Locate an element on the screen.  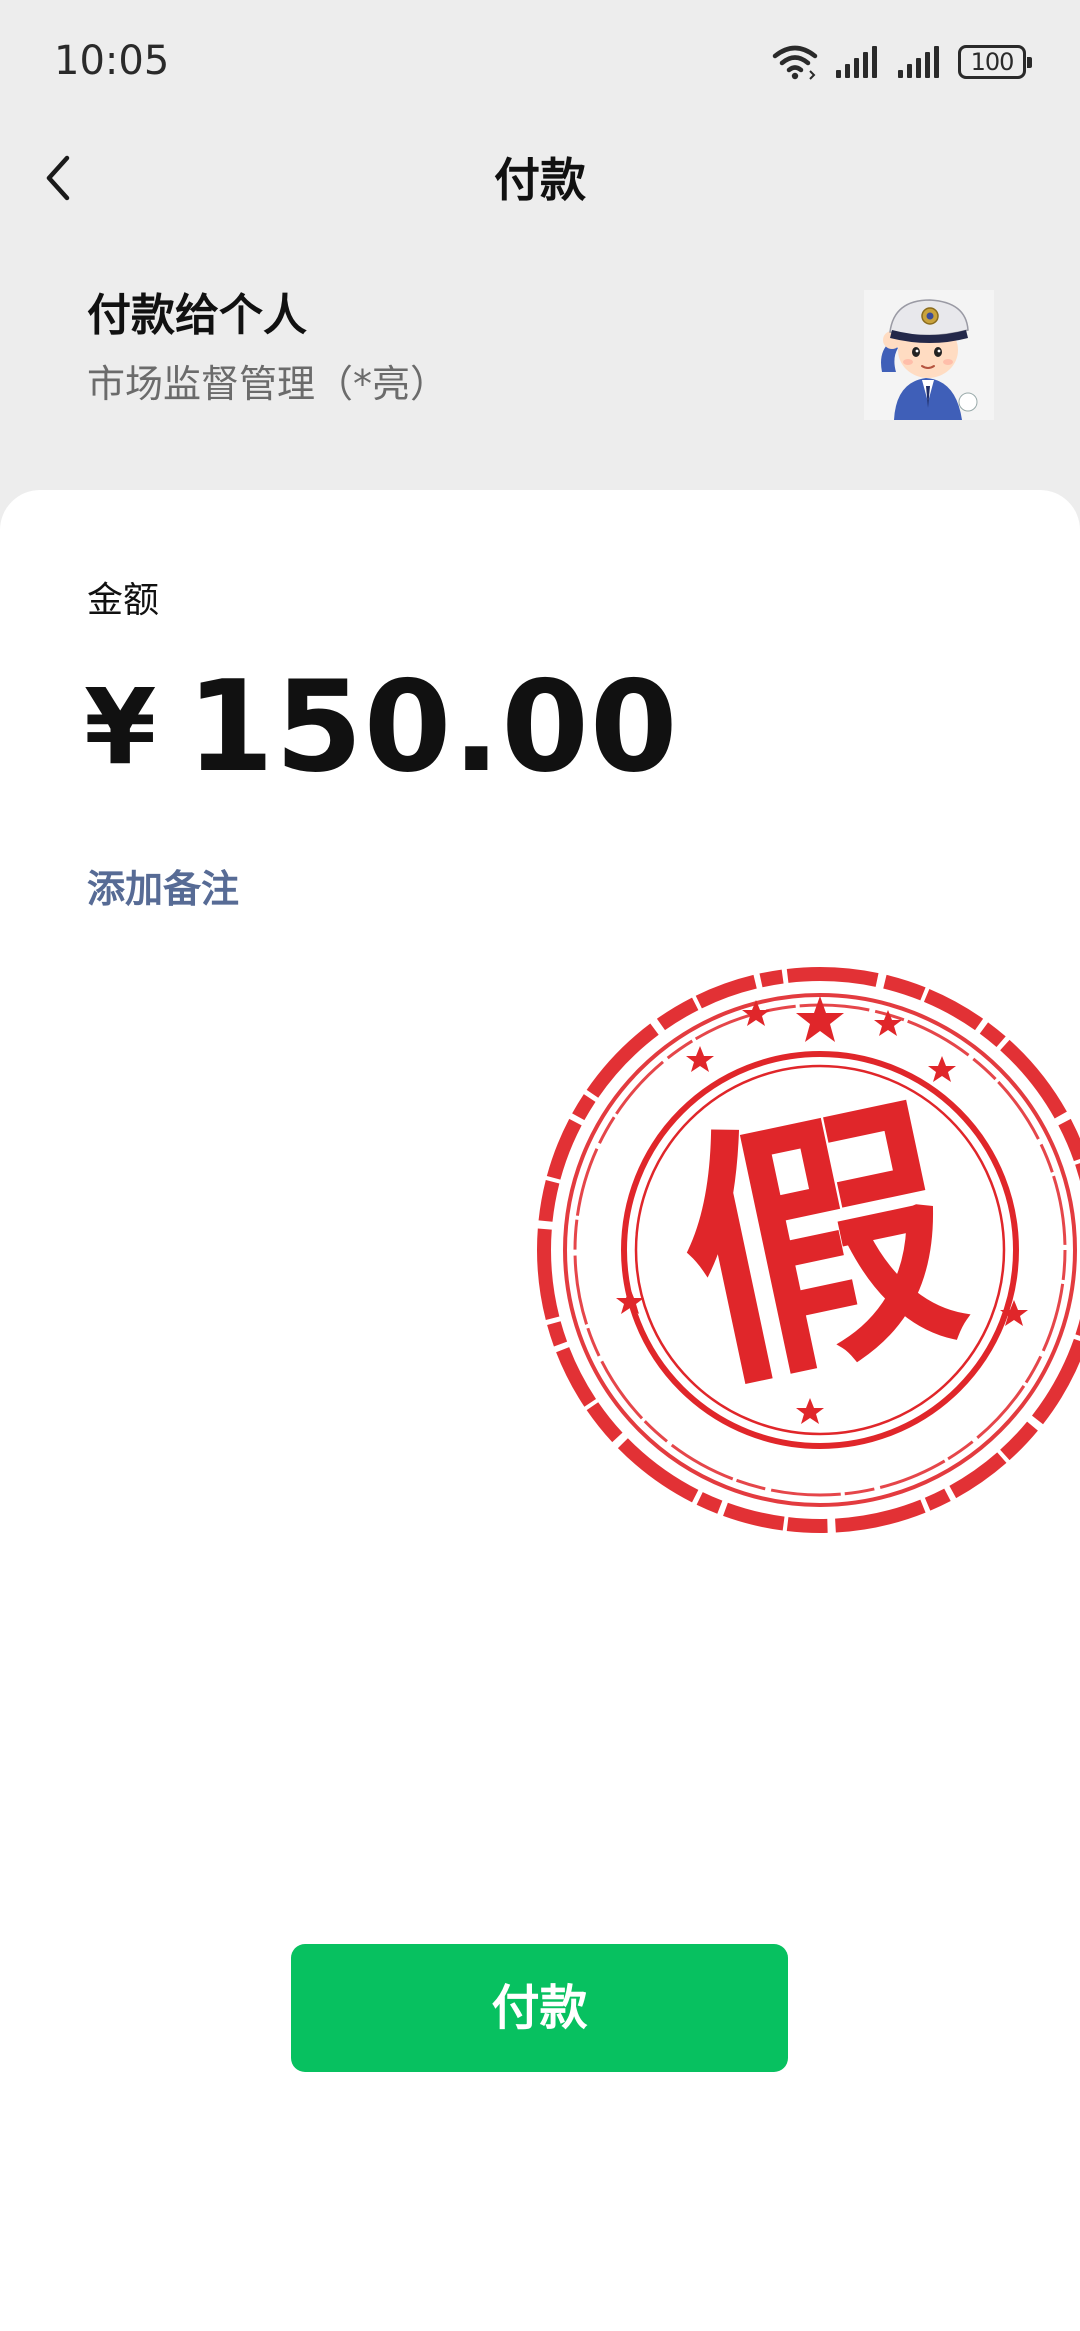
fake-stamp-icon: 假 is located at coordinates (808, 1250).